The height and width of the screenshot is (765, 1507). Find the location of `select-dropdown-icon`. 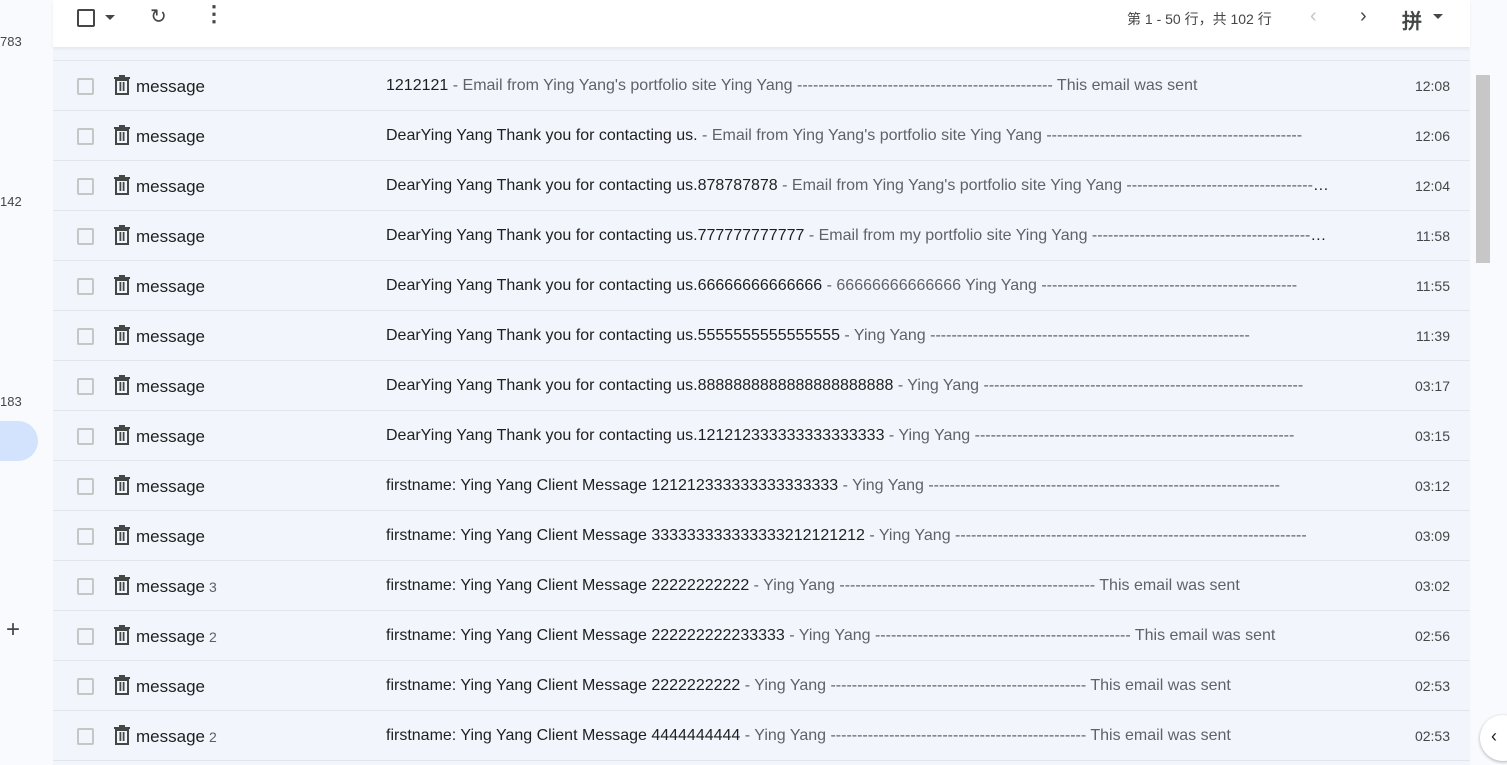

select-dropdown-icon is located at coordinates (110, 17).